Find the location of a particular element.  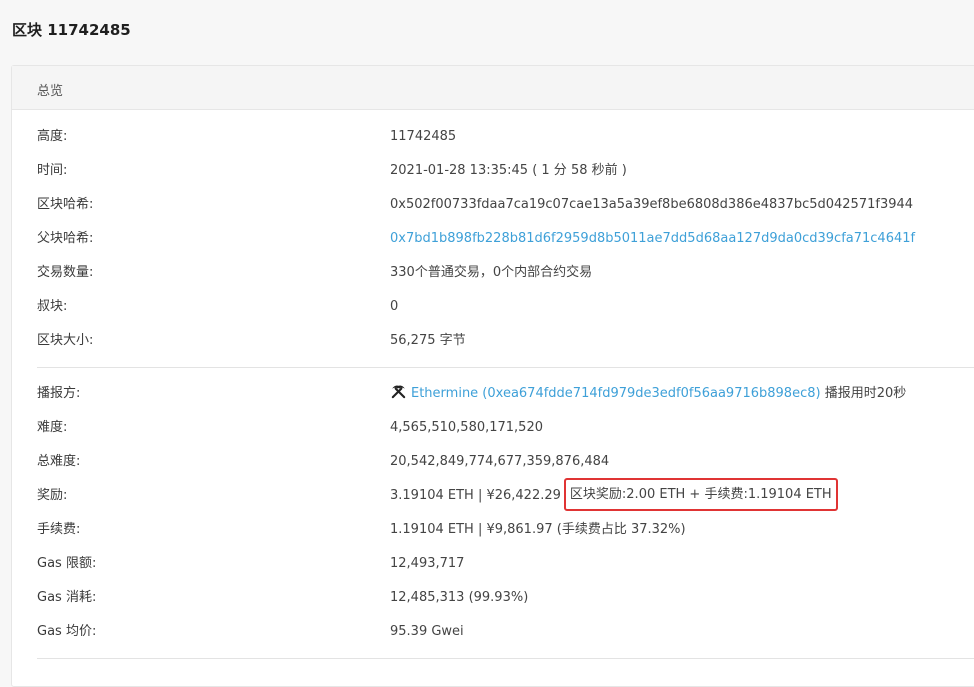

miner-broadcast-time: 播报用时20秒 is located at coordinates (863, 393).